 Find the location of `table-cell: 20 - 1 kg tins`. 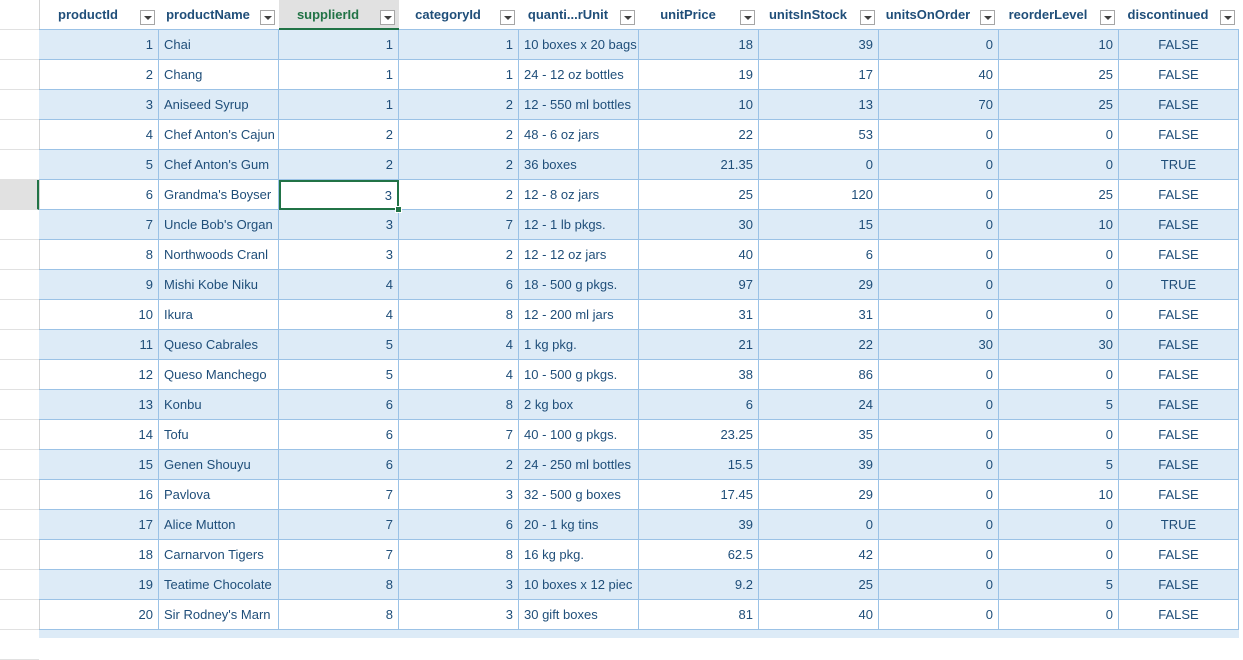

table-cell: 20 - 1 kg tins is located at coordinates (579, 525).